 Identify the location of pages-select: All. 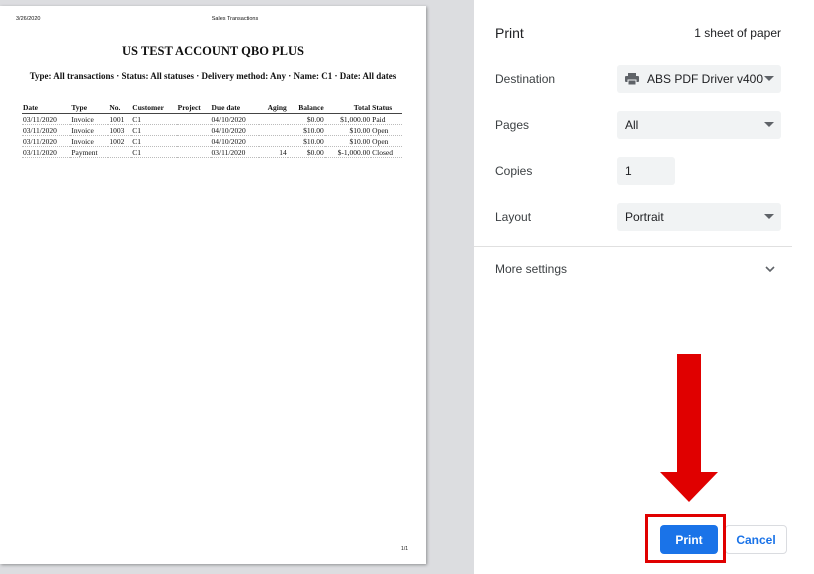
(699, 125).